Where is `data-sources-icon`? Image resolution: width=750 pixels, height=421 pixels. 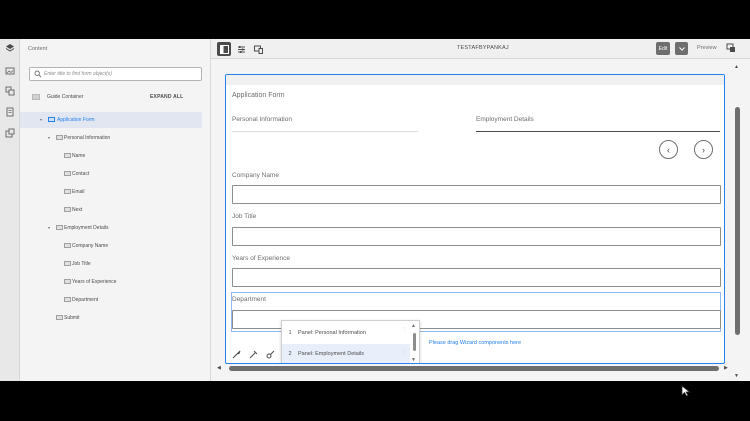 data-sources-icon is located at coordinates (10, 133).